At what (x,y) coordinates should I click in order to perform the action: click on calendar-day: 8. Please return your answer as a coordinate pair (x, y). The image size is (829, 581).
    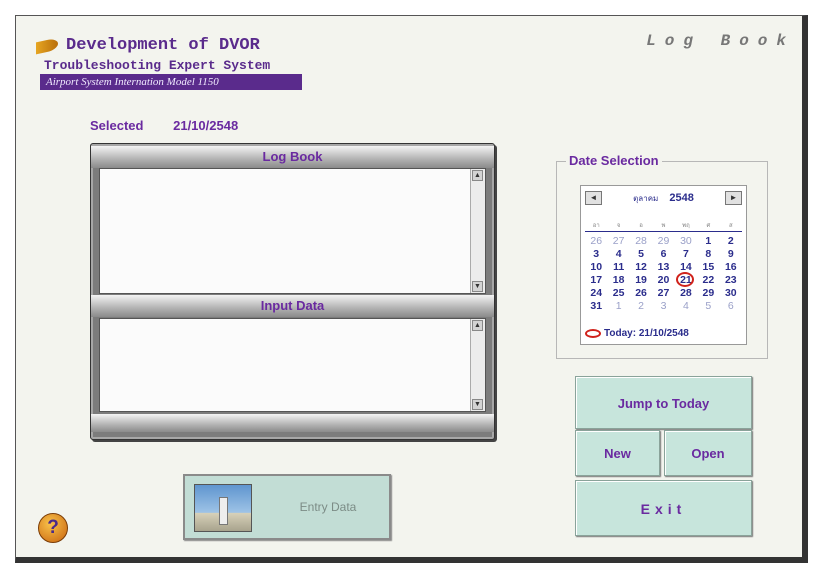
    Looking at the image, I should click on (708, 254).